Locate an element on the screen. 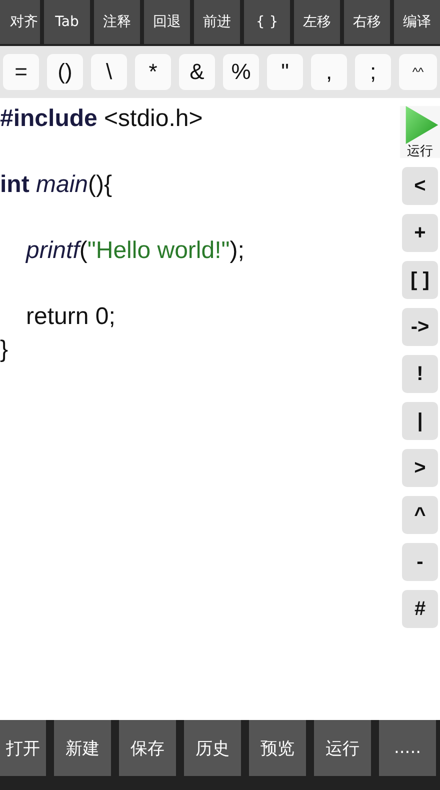  symbol-key: * is located at coordinates (153, 72).